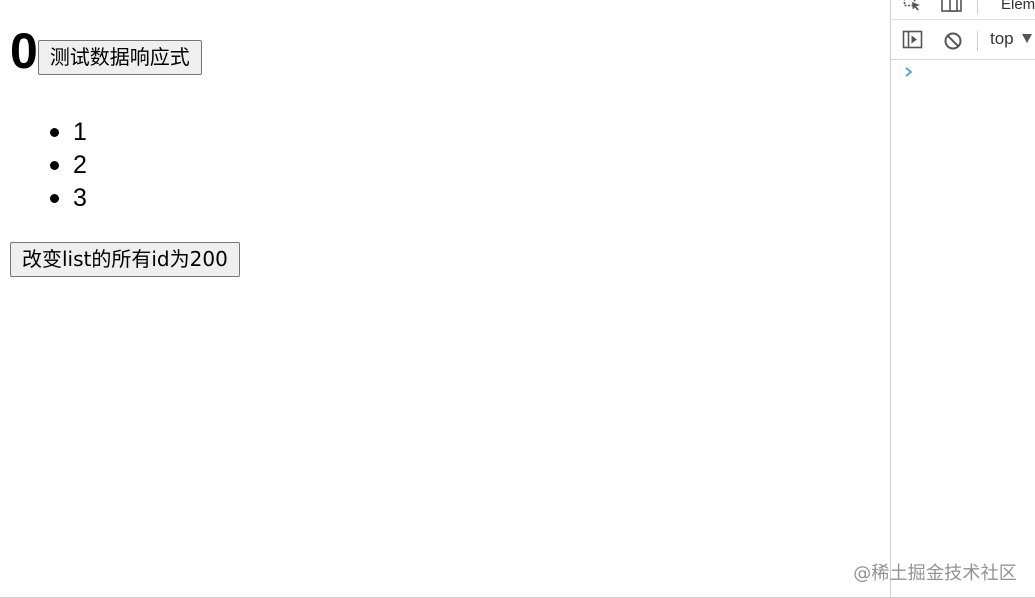 This screenshot has width=1035, height=598. Describe the element at coordinates (935, 573) in the screenshot. I see `watermark: @稀土掘金技术社区` at that location.